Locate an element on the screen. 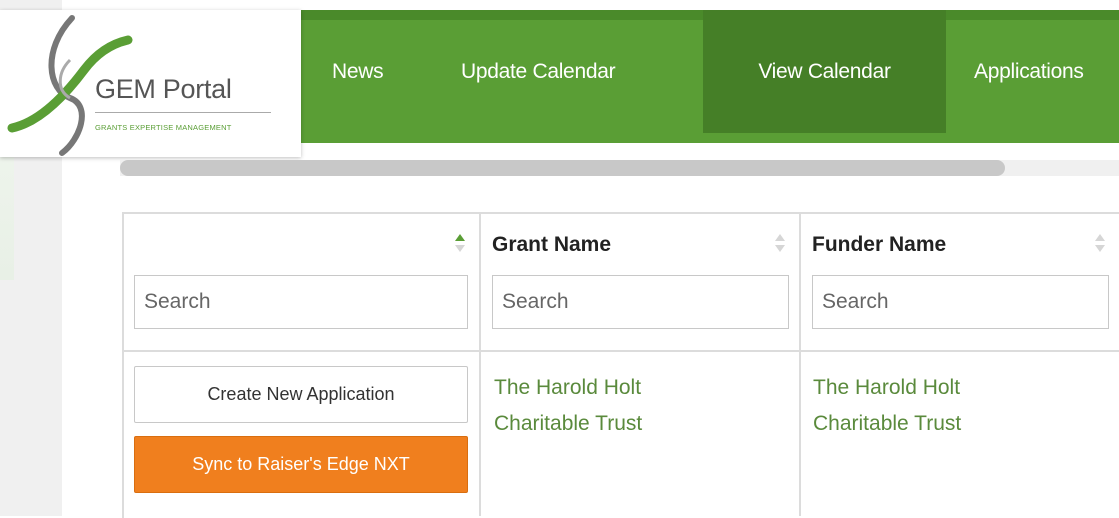 The height and width of the screenshot is (518, 1119). nav-item-update-calendar: Update Calendar is located at coordinates (538, 71).